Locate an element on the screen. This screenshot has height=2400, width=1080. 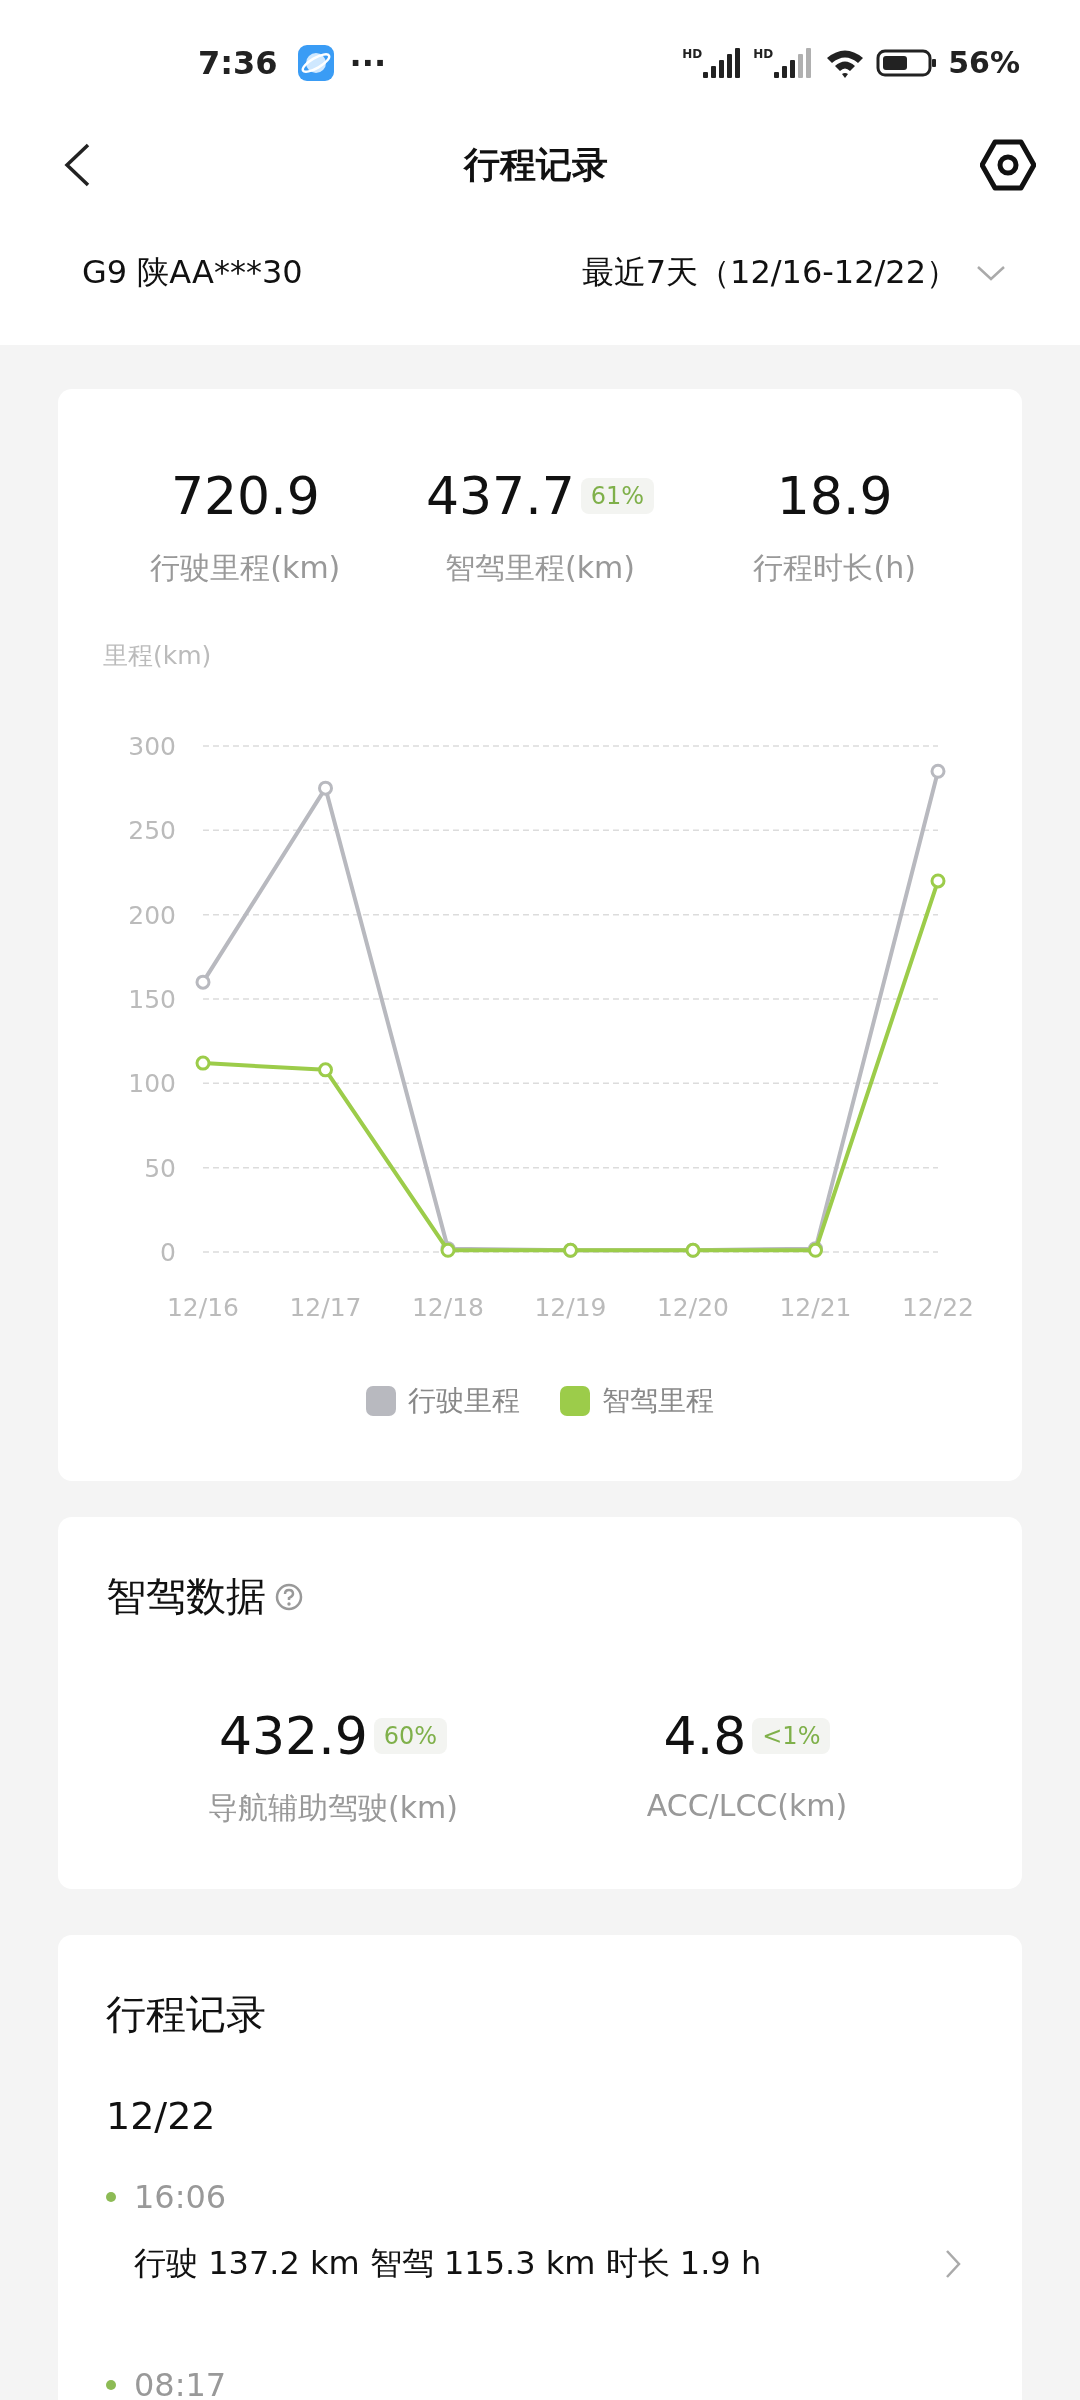
trip-time: 16:06 is located at coordinates (180, 2197).